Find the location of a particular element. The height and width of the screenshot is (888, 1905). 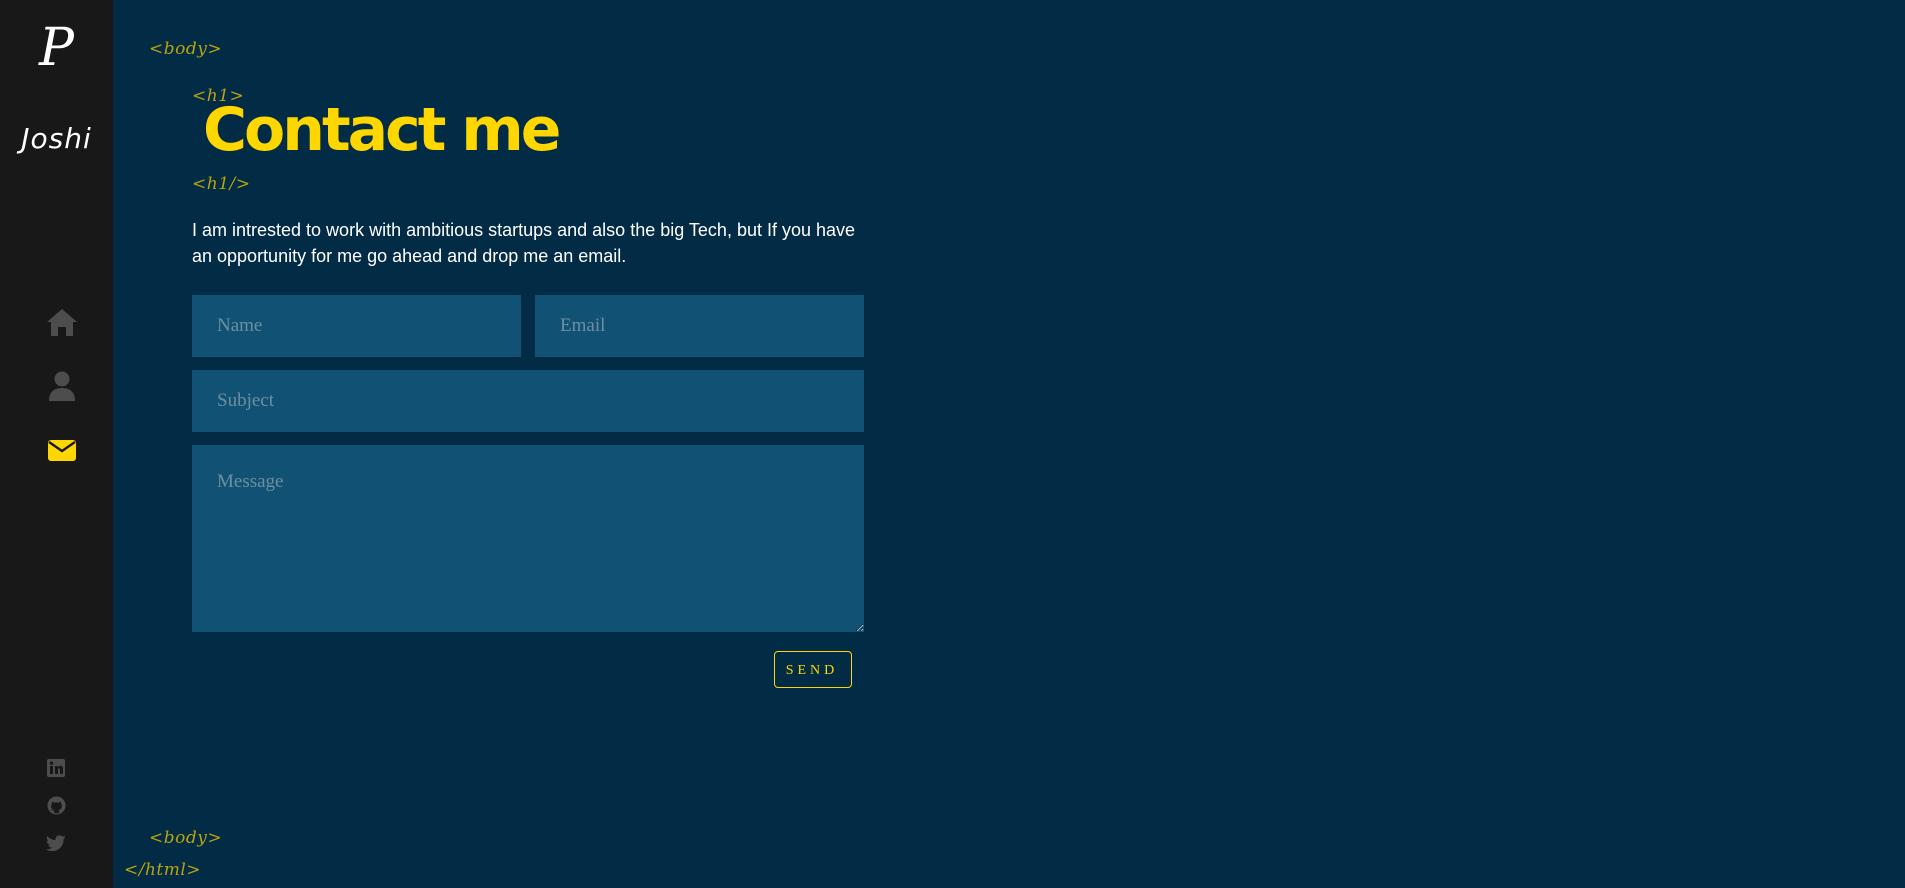

body-open-tag: <body> is located at coordinates (186, 49).